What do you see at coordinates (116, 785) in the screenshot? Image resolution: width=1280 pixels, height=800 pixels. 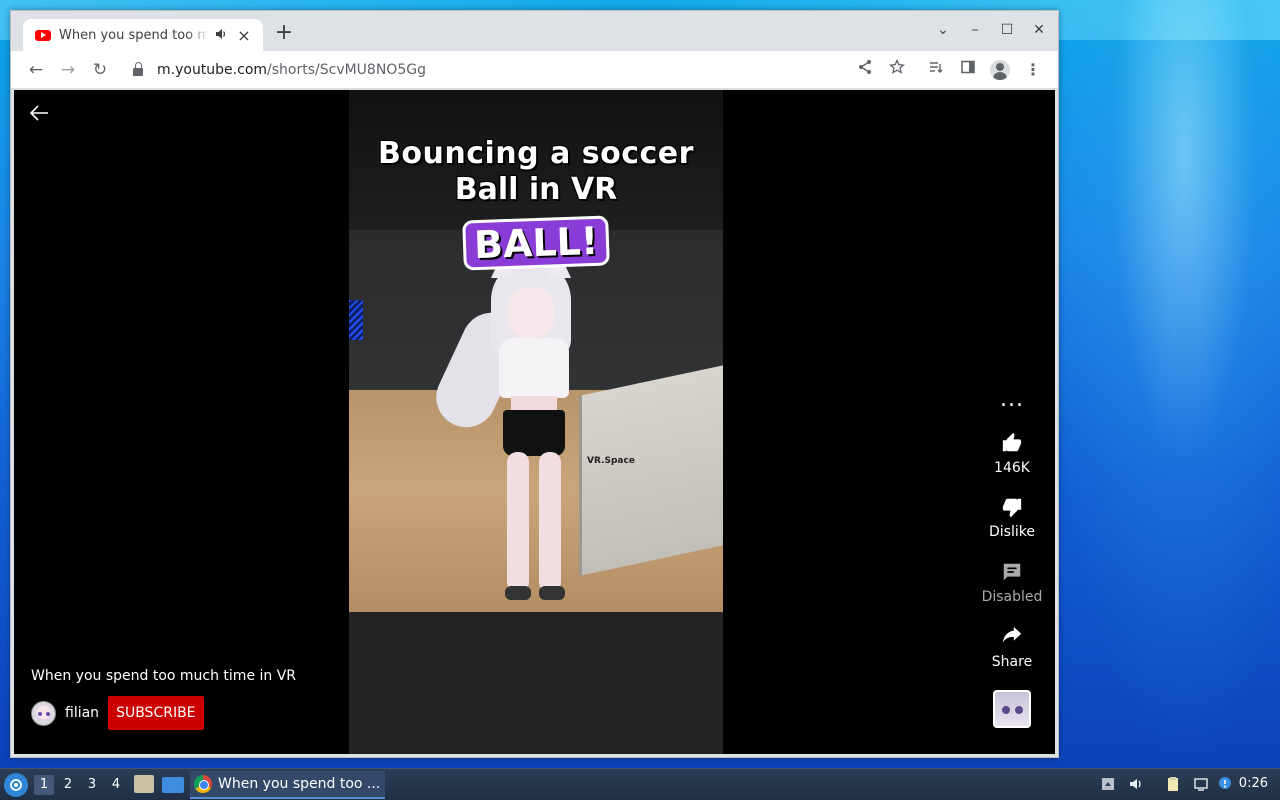 I see `workspace-4: 4` at bounding box center [116, 785].